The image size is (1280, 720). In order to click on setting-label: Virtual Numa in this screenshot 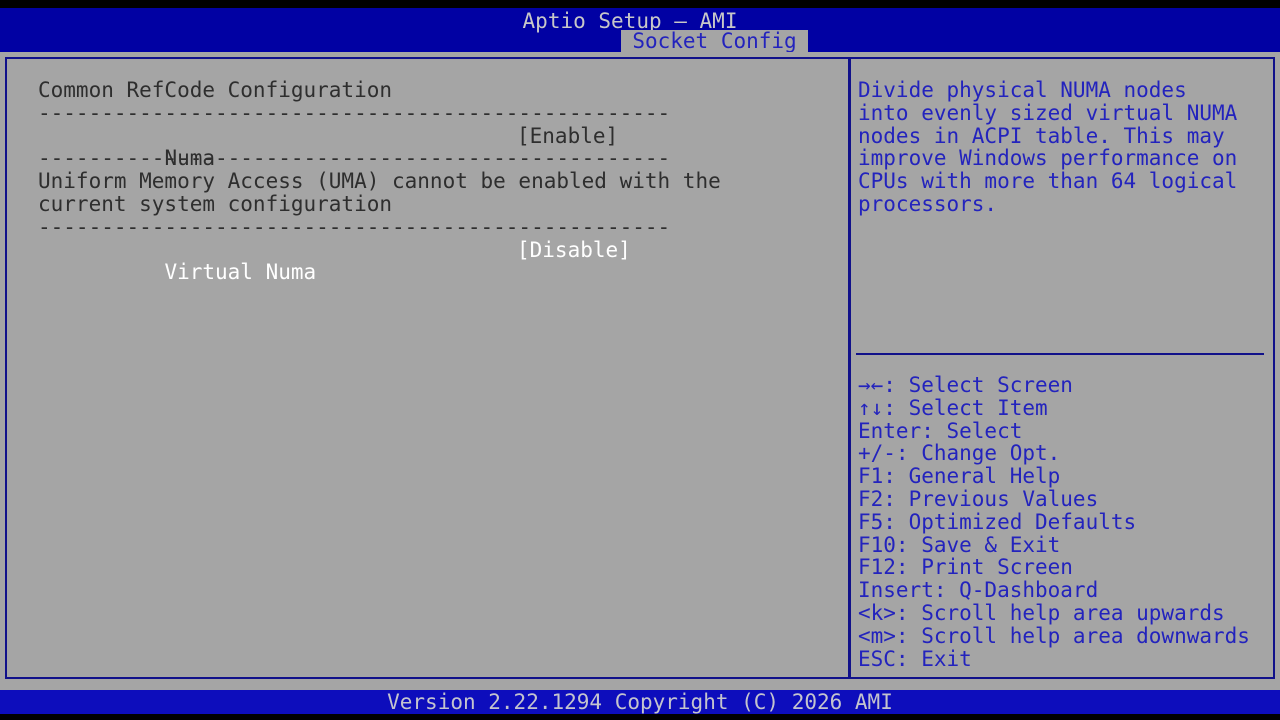, I will do `click(240, 272)`.